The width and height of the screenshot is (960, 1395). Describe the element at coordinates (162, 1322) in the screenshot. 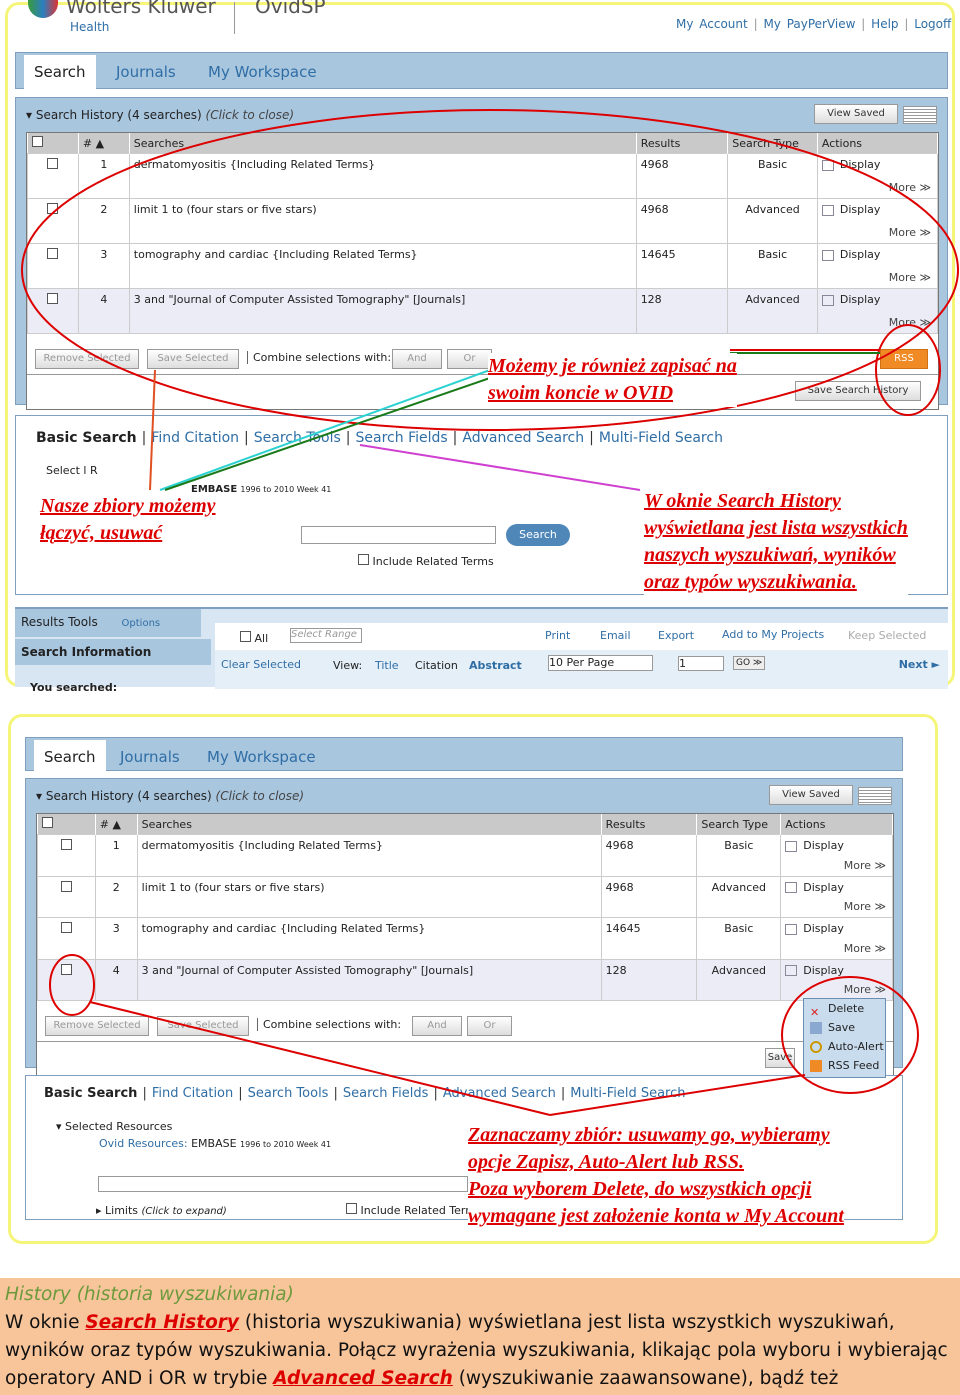

I see `search-history-link: Search History` at that location.